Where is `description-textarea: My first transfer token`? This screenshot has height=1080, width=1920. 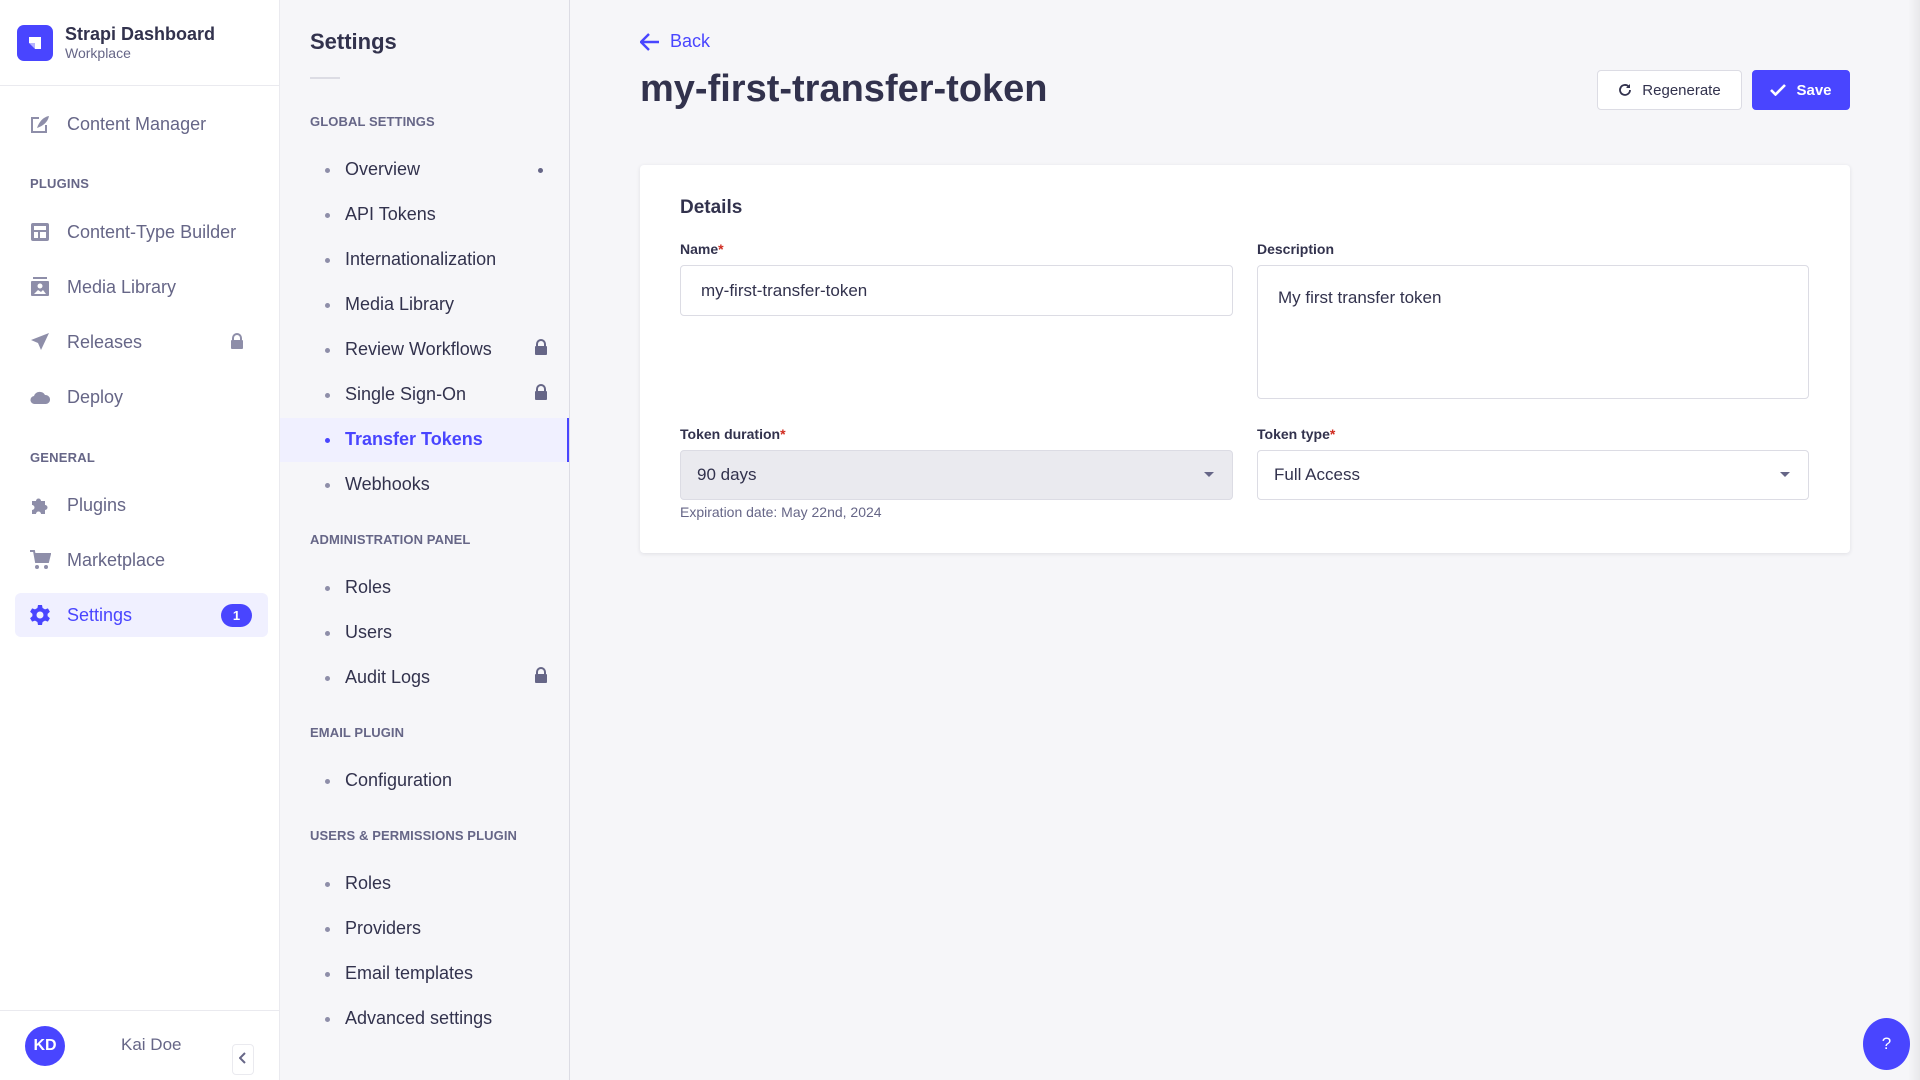 description-textarea: My first transfer token is located at coordinates (1533, 332).